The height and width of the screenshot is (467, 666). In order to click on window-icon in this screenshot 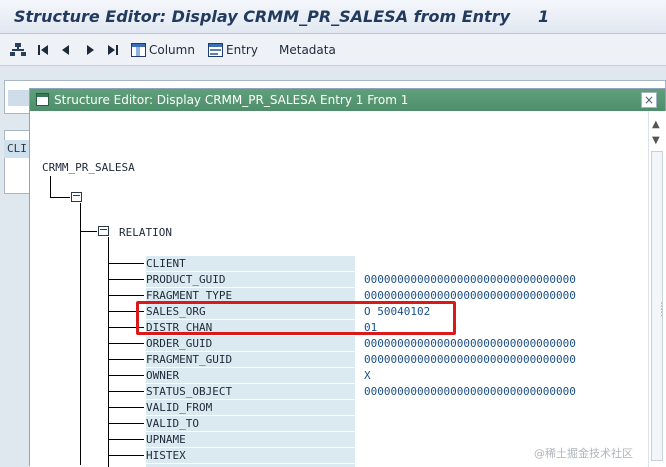, I will do `click(42, 99)`.